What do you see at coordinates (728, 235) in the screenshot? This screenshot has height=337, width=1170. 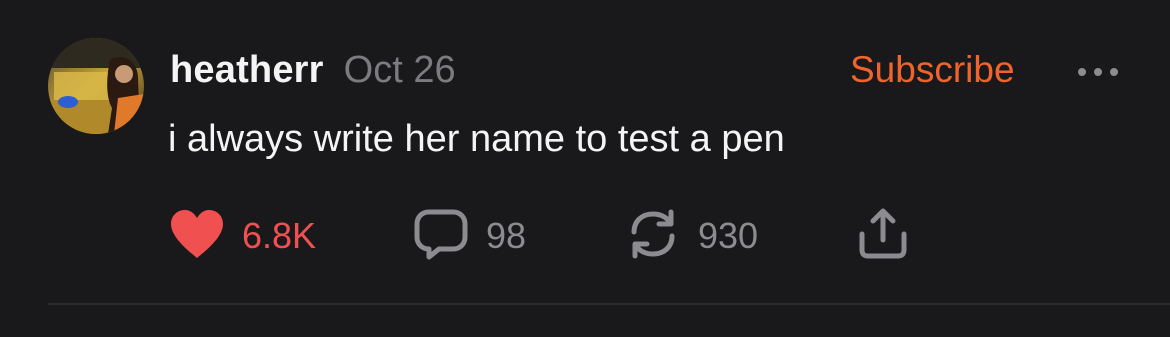 I see `repost-count: 930` at bounding box center [728, 235].